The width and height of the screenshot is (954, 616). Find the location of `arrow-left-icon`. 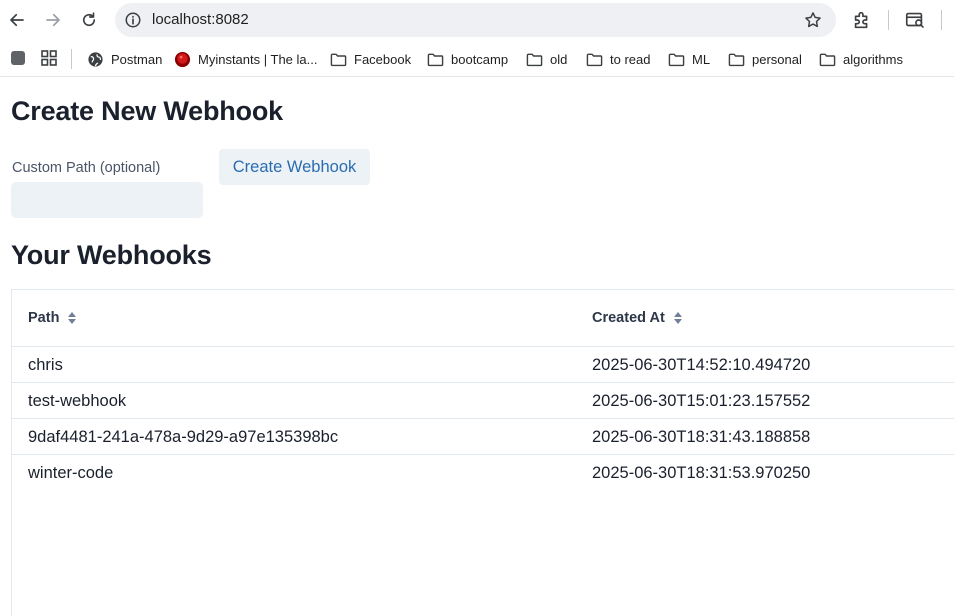

arrow-left-icon is located at coordinates (17, 20).